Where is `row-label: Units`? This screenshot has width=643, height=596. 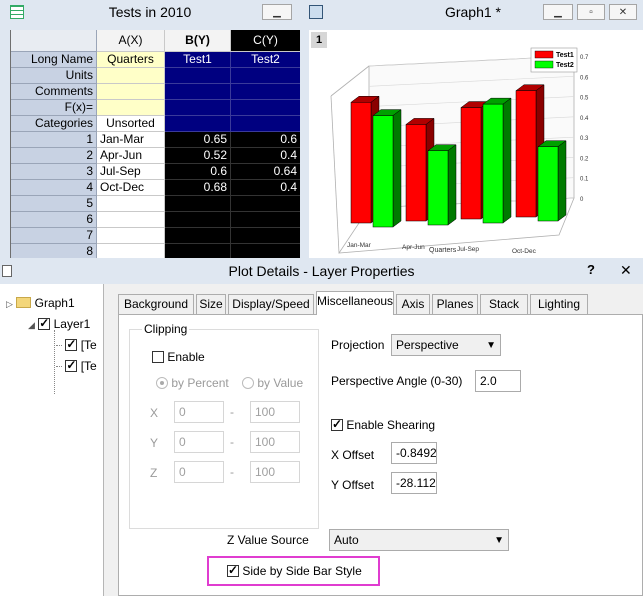 row-label: Units is located at coordinates (54, 76).